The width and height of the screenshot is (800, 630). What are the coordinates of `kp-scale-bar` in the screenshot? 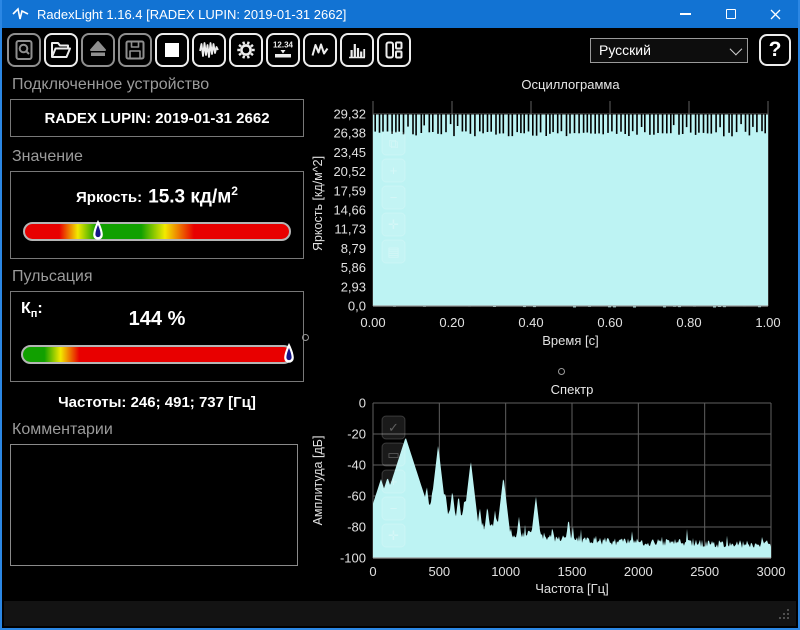 It's located at (157, 355).